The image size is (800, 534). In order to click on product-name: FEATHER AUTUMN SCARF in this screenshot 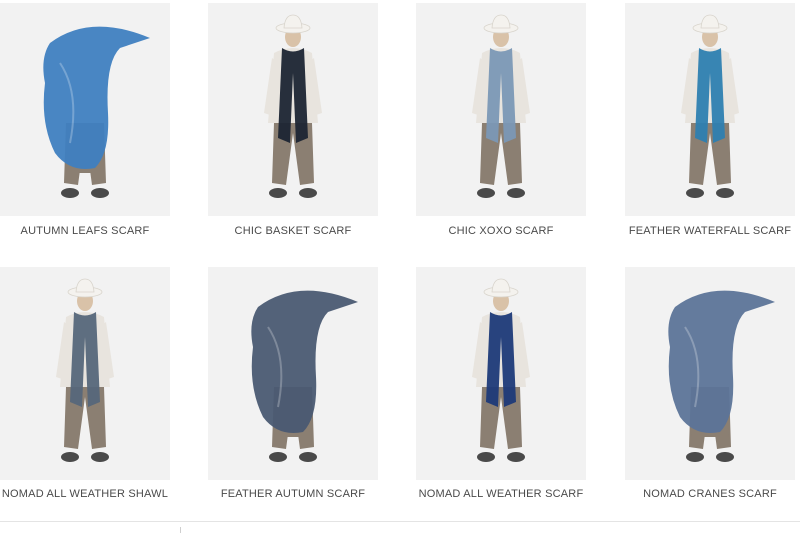, I will do `click(293, 494)`.